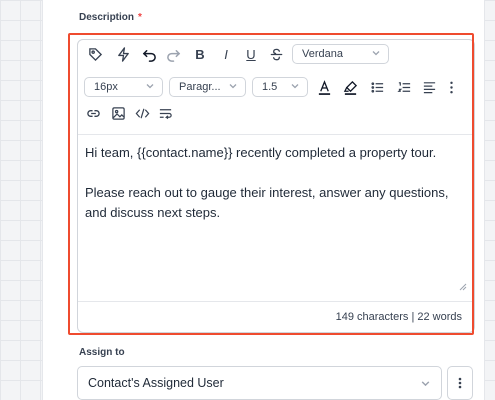 The height and width of the screenshot is (400, 495). I want to click on description-label: Description *, so click(110, 17).